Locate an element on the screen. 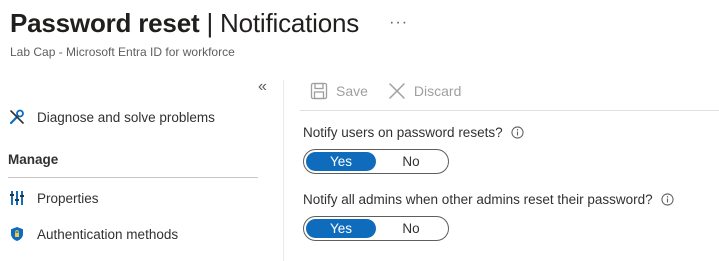 This screenshot has height=261, width=719. command-bar: Save Discard is located at coordinates (395, 91).